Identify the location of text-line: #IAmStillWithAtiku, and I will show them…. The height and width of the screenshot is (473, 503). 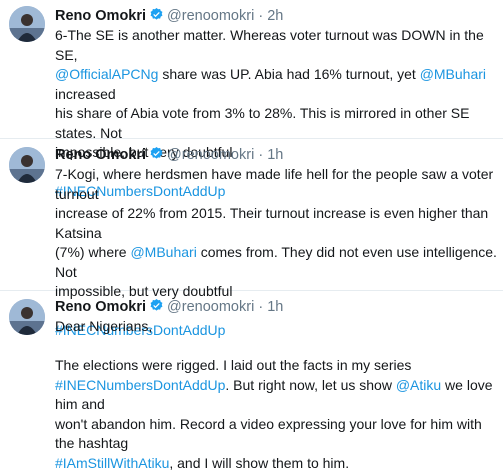
(277, 463).